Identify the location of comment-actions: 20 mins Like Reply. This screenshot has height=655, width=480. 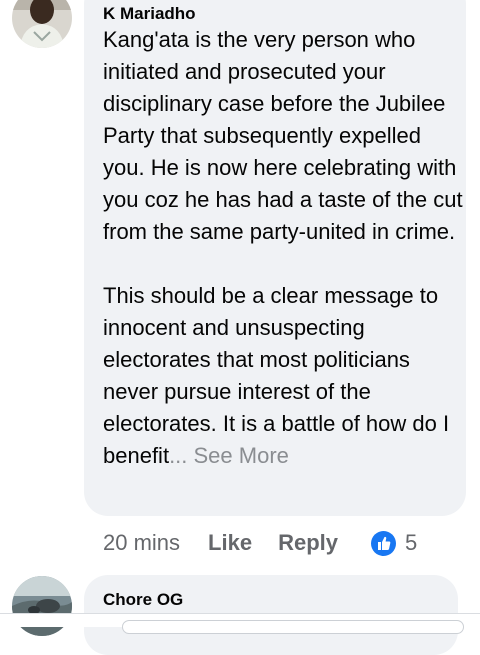
(233, 543).